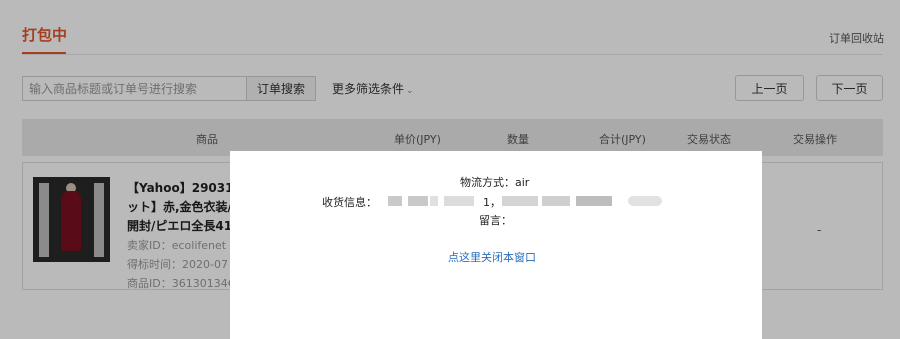  I want to click on close-window-link: 点这里关闭本窗口, so click(492, 257).